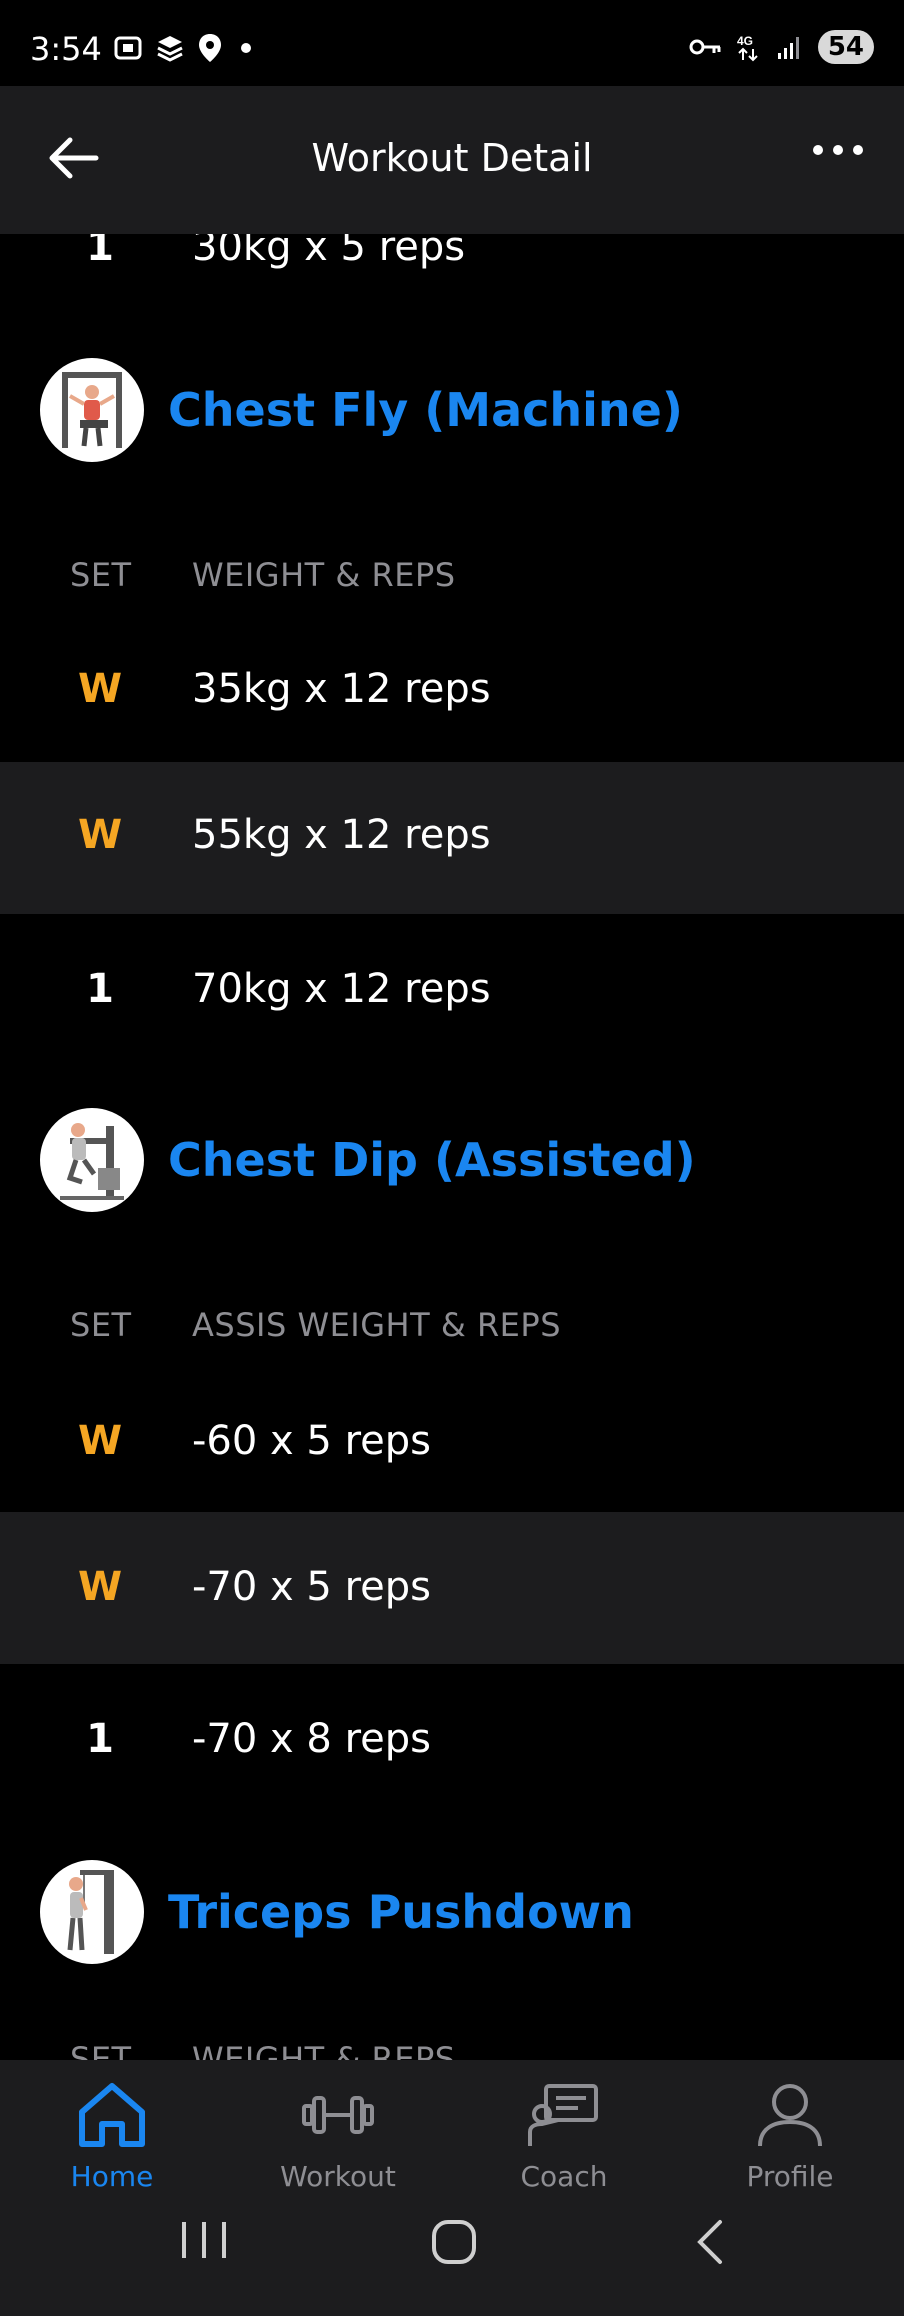 The width and height of the screenshot is (904, 2316). I want to click on column-header-value: ASSIS WEIGHT & REPS, so click(376, 1325).